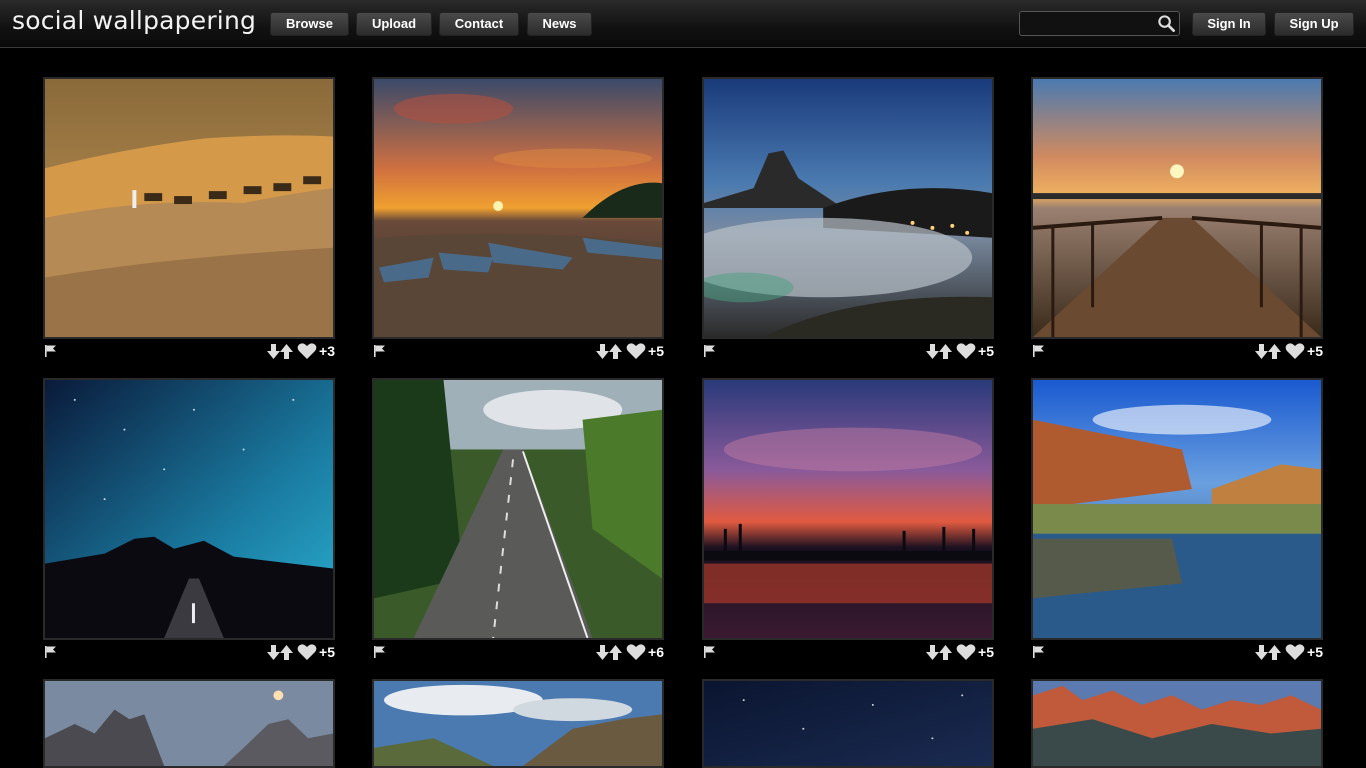 The image size is (1366, 768). I want to click on vote-controls: +6, so click(630, 652).